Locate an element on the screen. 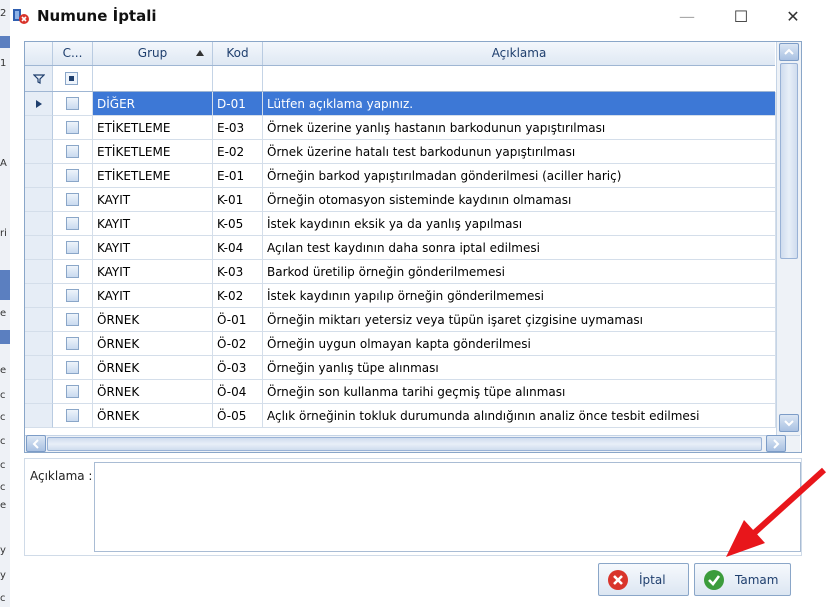 This screenshot has width=829, height=607. table-row: ÖRNEK Ö-03 Örneğin yanlış tüpe alınması is located at coordinates (400, 368).